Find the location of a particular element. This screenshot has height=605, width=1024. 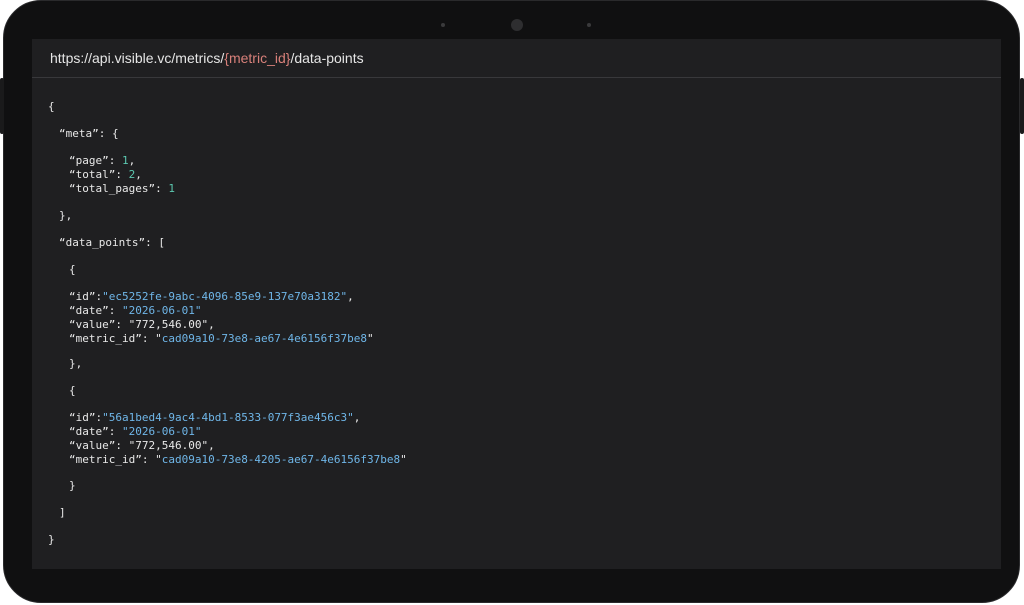

item-1-close: }, is located at coordinates (76, 363).